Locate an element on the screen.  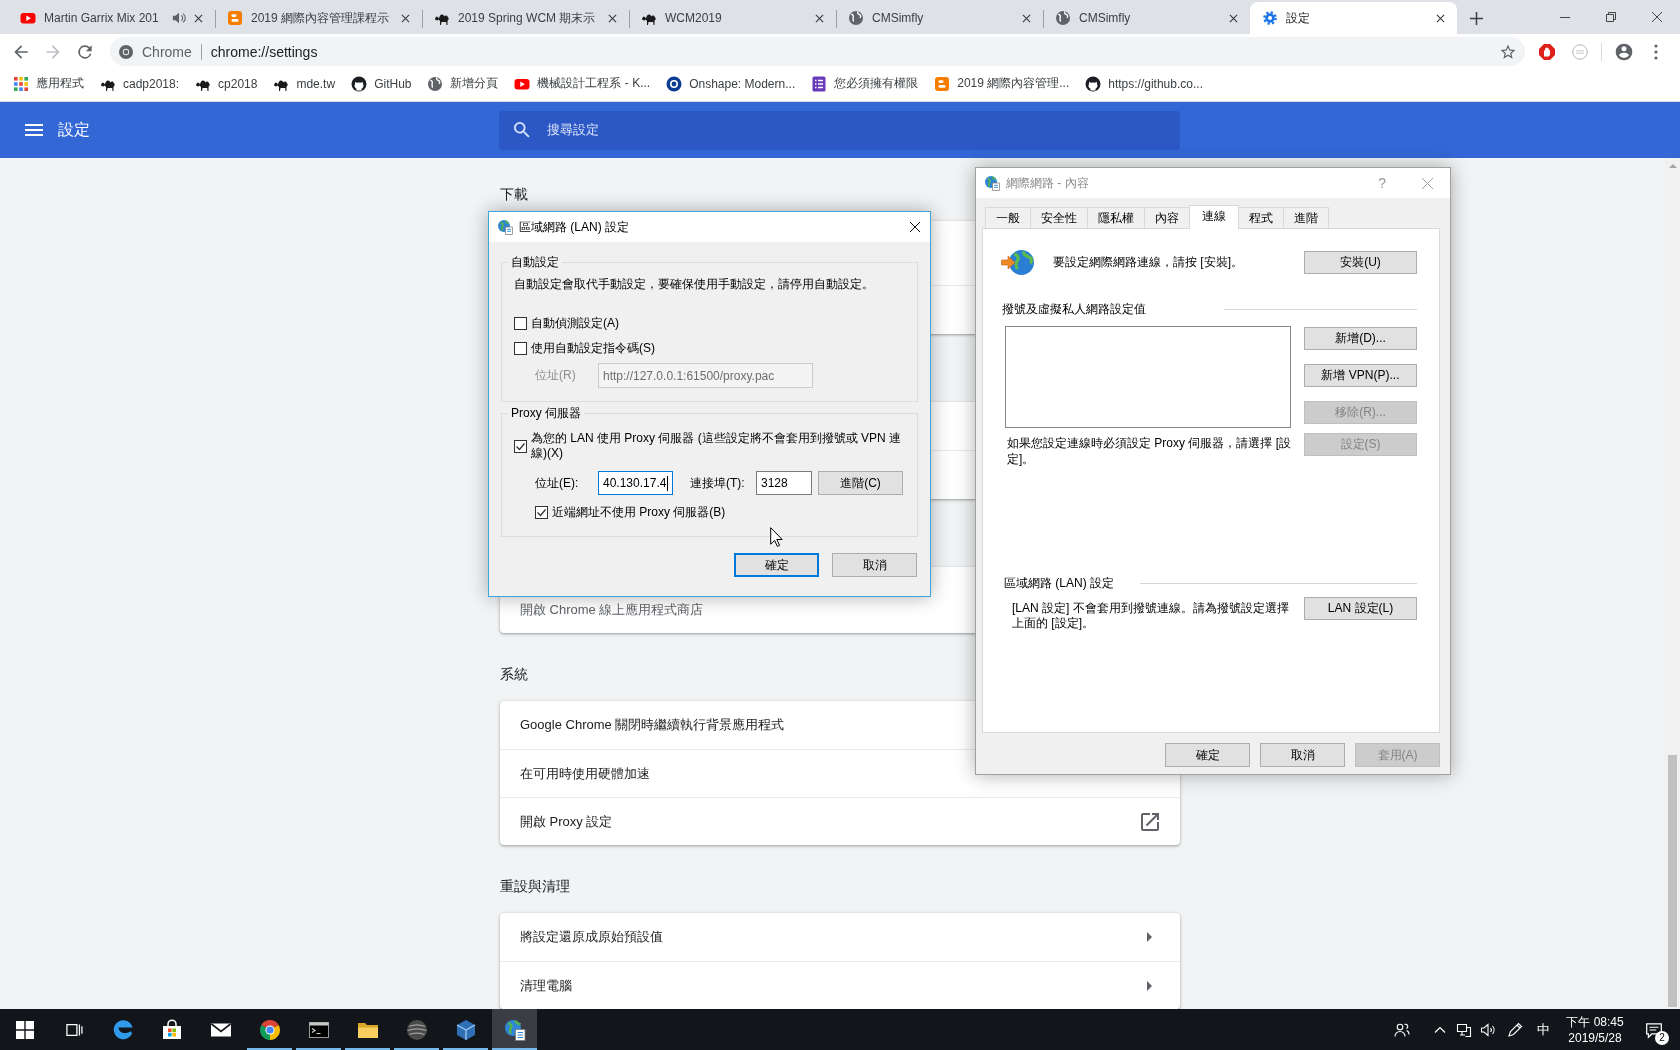
section-heading: 撥號及虛擬私人網路設定值 is located at coordinates (1074, 309).